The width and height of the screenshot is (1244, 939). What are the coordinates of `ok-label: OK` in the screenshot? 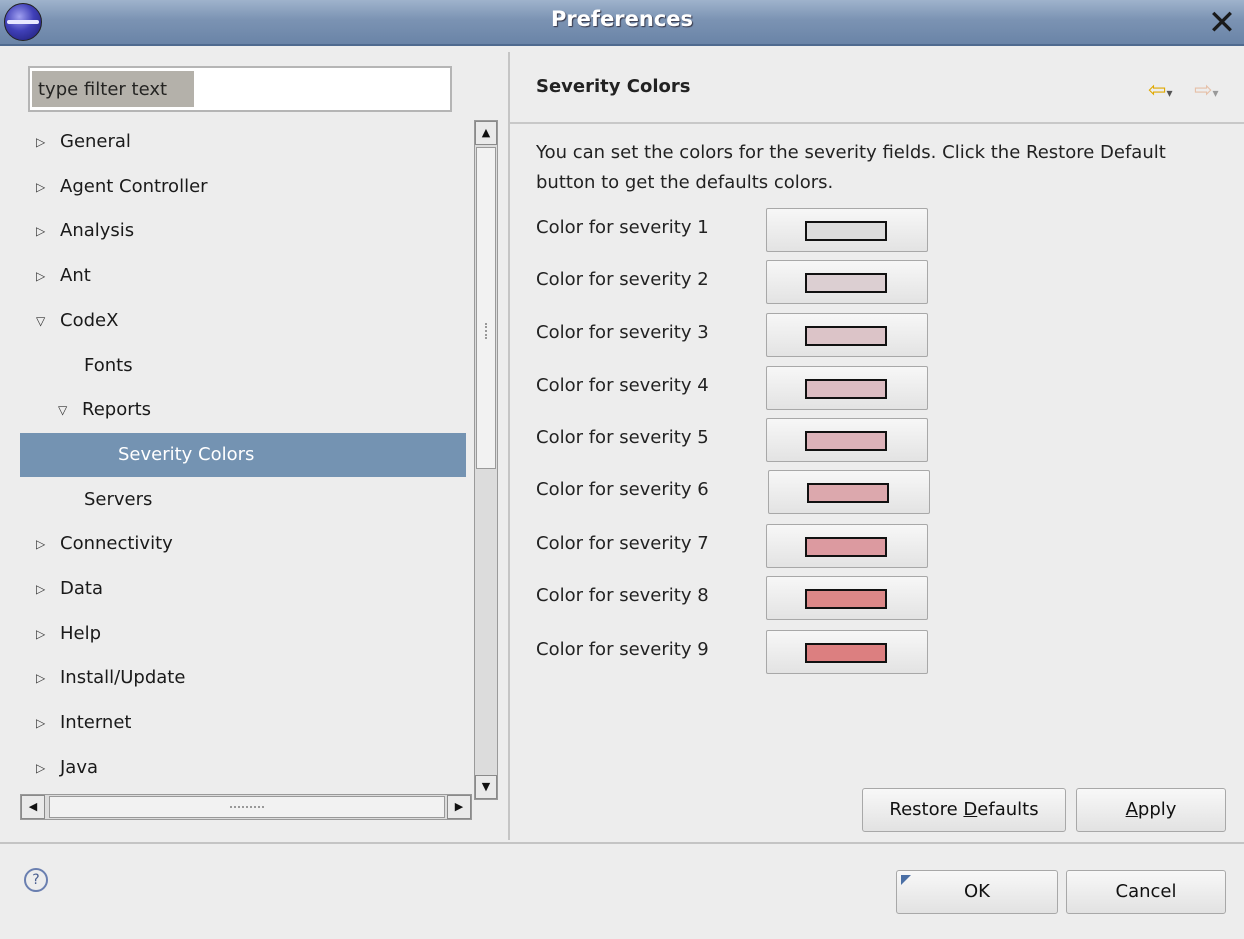 It's located at (977, 891).